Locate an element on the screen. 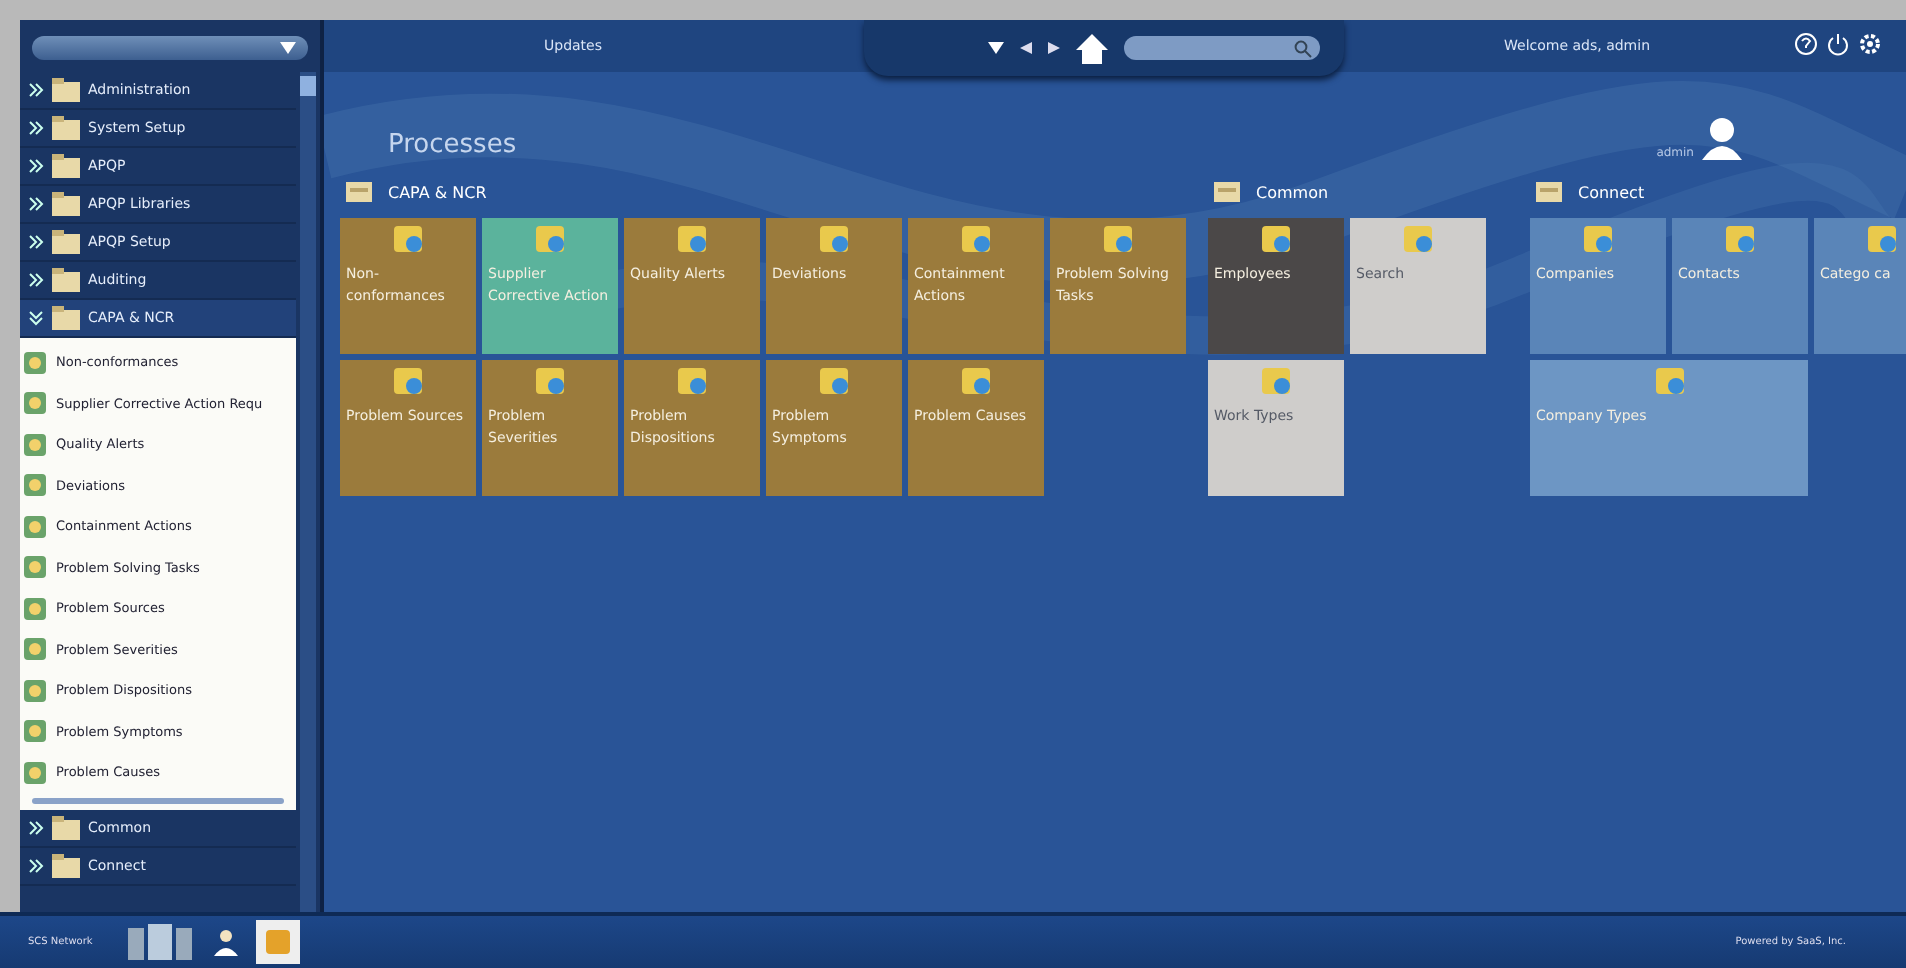 This screenshot has width=1906, height=968. home-icon is located at coordinates (1092, 48).